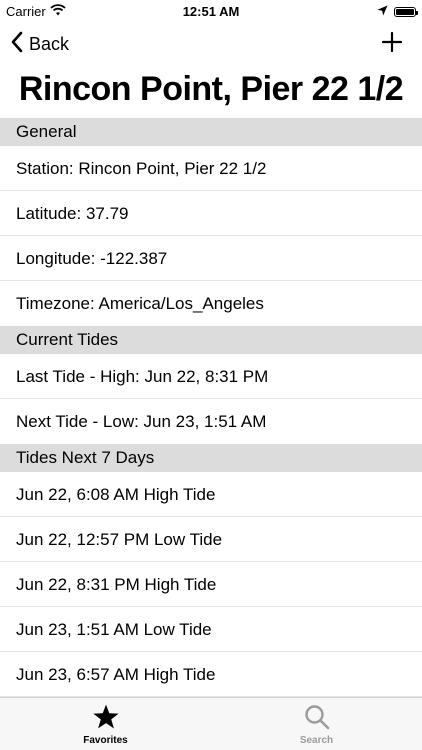 The width and height of the screenshot is (422, 750). I want to click on tab-search-label: Search, so click(316, 740).